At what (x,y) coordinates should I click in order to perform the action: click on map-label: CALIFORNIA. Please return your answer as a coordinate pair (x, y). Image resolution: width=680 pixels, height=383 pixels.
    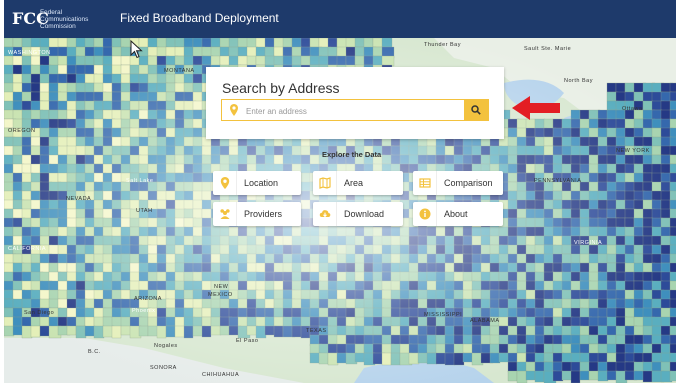
    Looking at the image, I should click on (27, 249).